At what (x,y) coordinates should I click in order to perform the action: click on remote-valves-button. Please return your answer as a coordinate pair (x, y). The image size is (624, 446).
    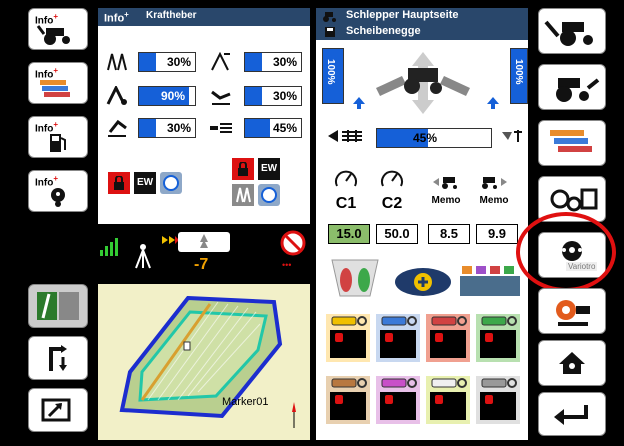
    Looking at the image, I should click on (572, 143).